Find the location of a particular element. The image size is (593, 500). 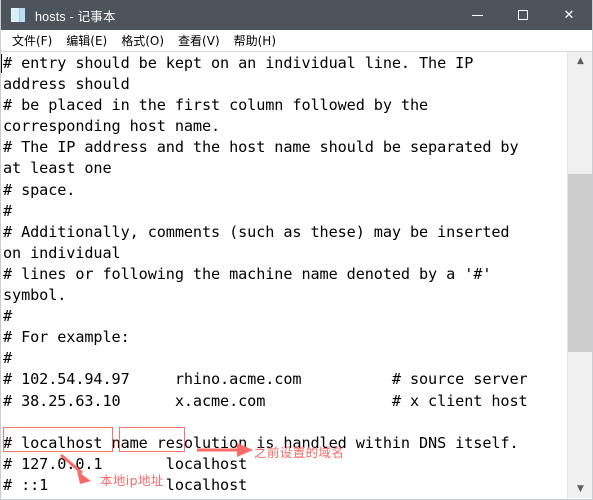

scroll-down-arrow-icon: ▼ is located at coordinates (580, 489).